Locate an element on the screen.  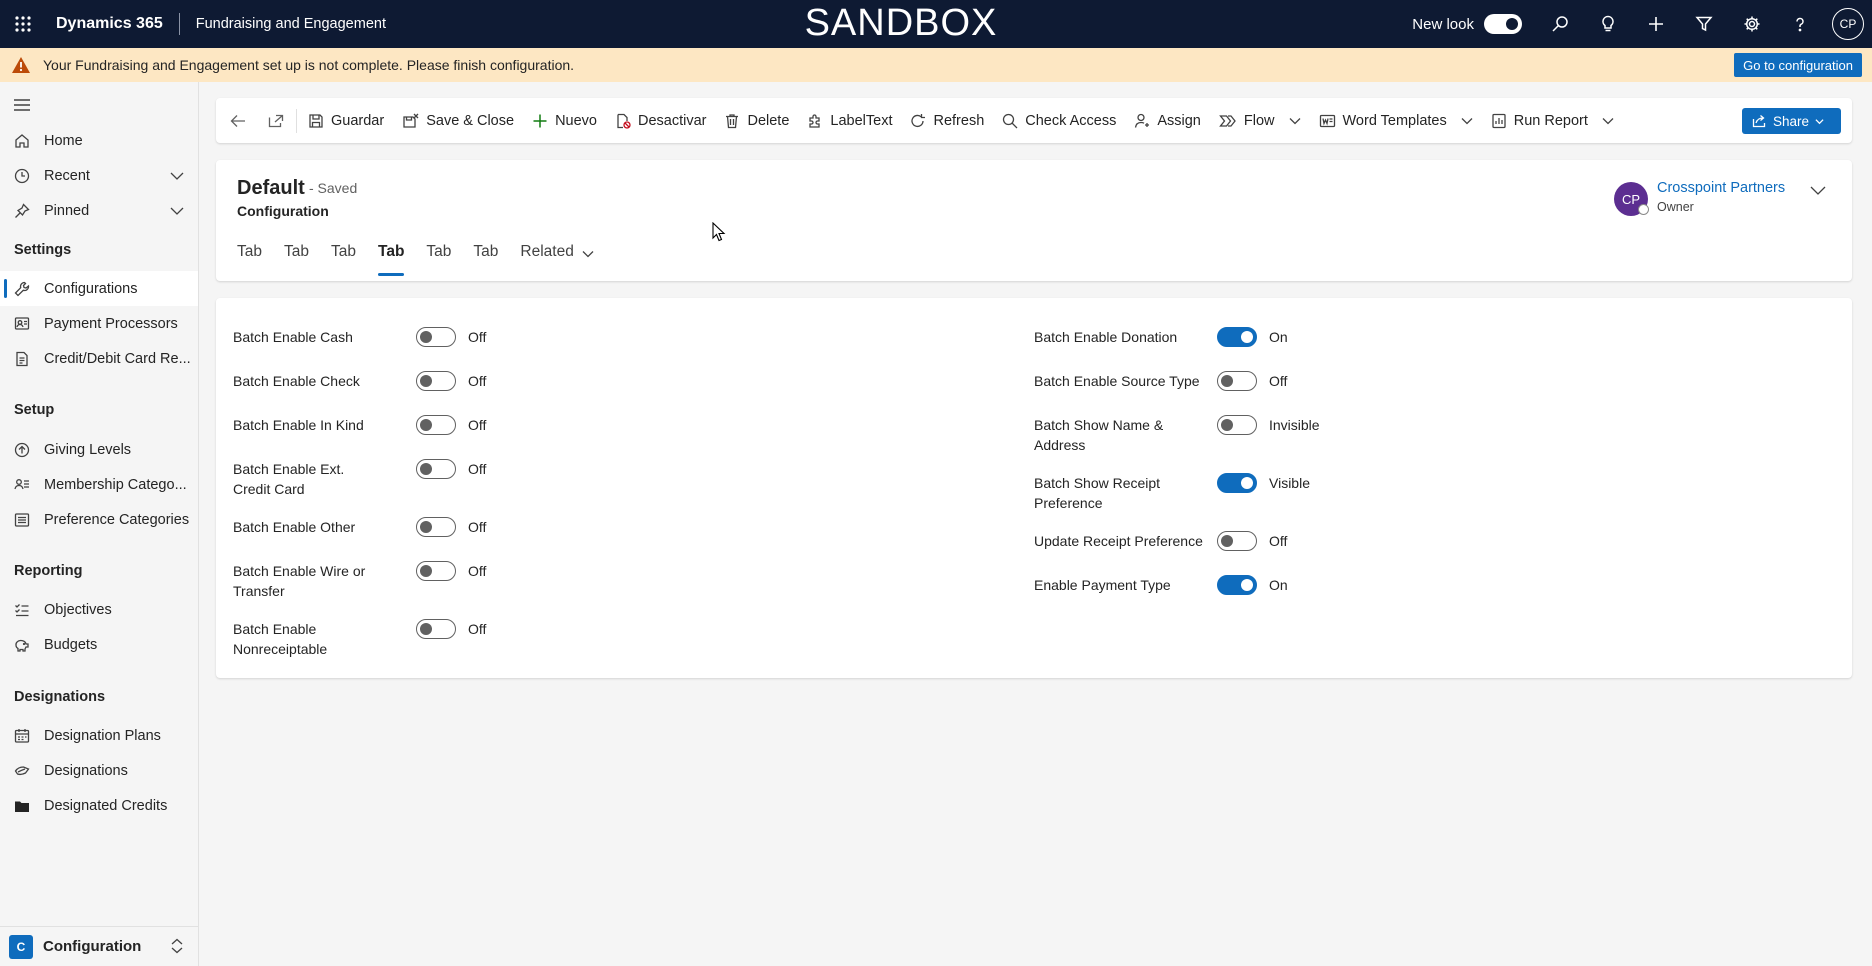
sidebar-item-label: Giving Levels is located at coordinates (88, 449).